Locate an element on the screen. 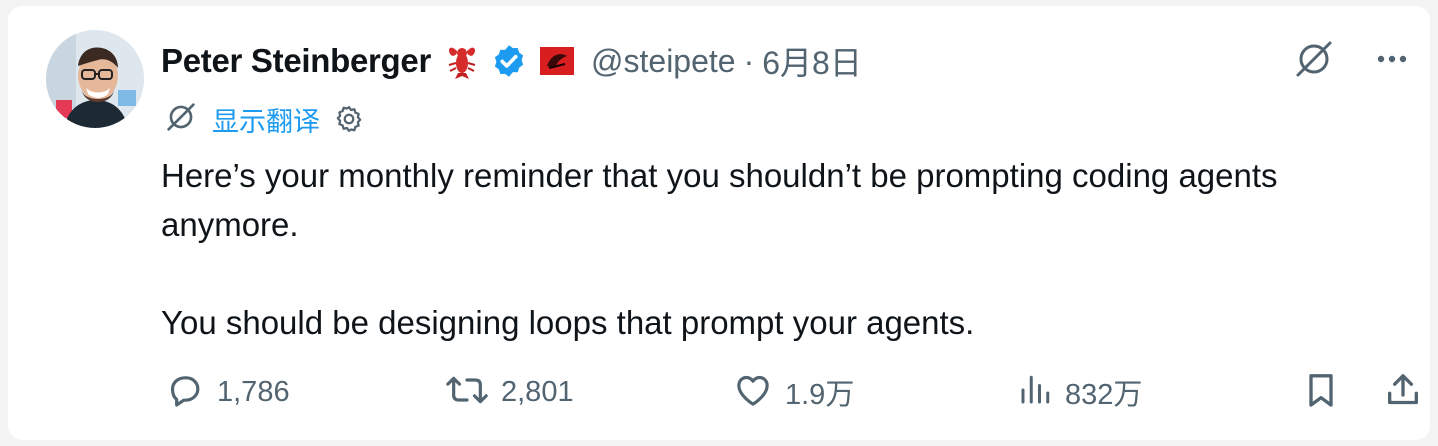 The height and width of the screenshot is (446, 1438). views-count: 832万 is located at coordinates (1104, 395).